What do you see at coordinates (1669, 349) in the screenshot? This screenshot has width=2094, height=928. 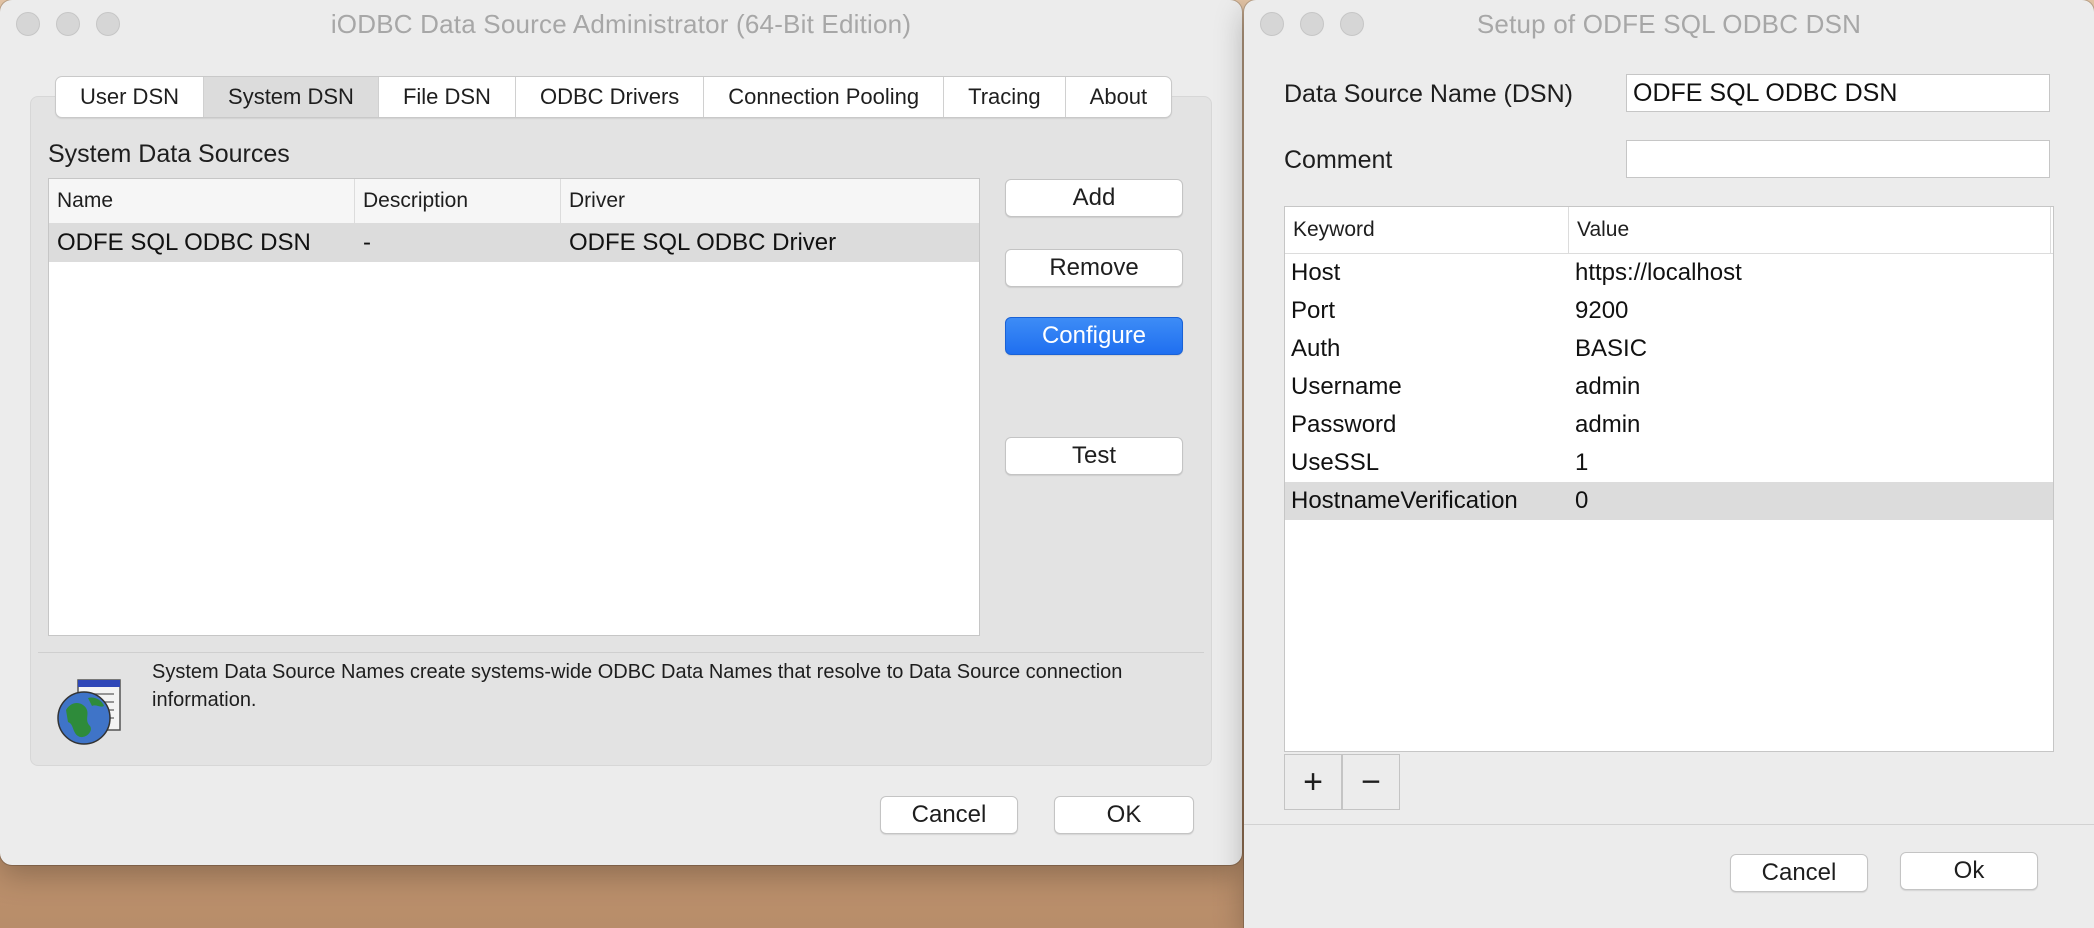 I see `table-row: Auth BASIC` at bounding box center [1669, 349].